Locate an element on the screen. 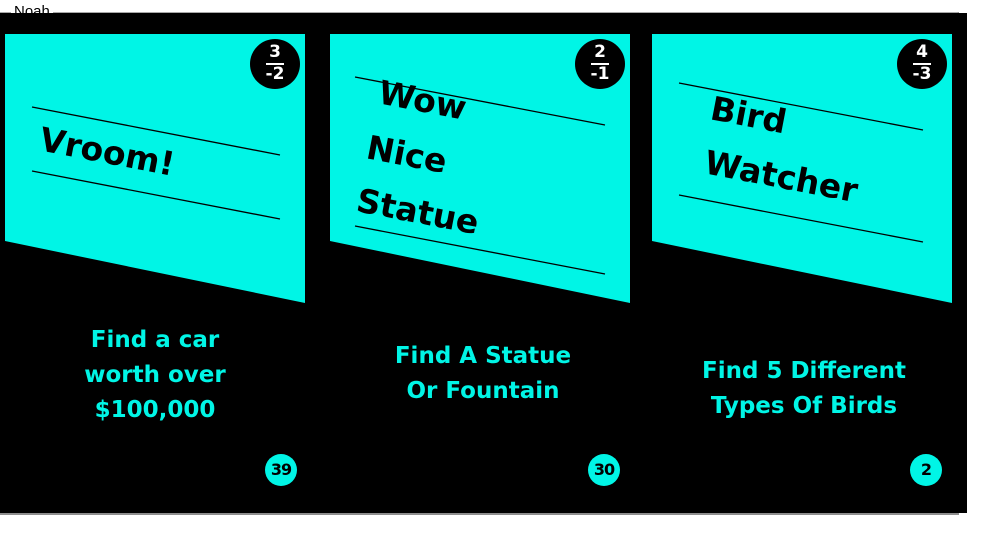 This screenshot has width=1000, height=540. description-line: Find A Statue is located at coordinates (483, 356).